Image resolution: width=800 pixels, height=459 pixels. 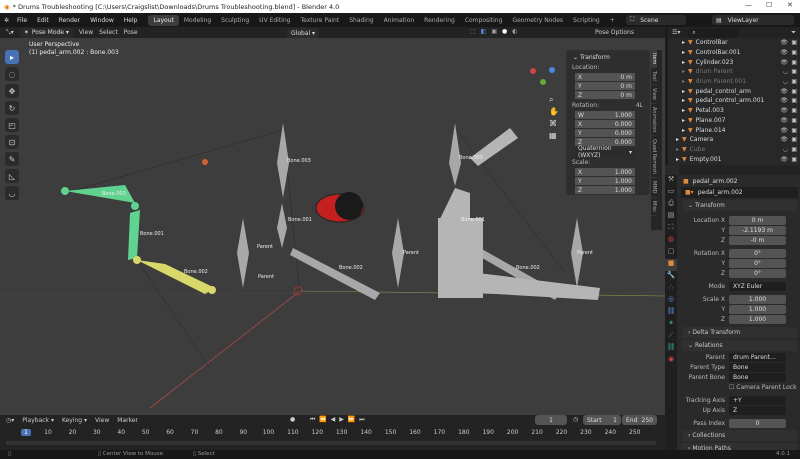 I want to click on cursor-tool-icon: ◌, so click(x=12, y=74).